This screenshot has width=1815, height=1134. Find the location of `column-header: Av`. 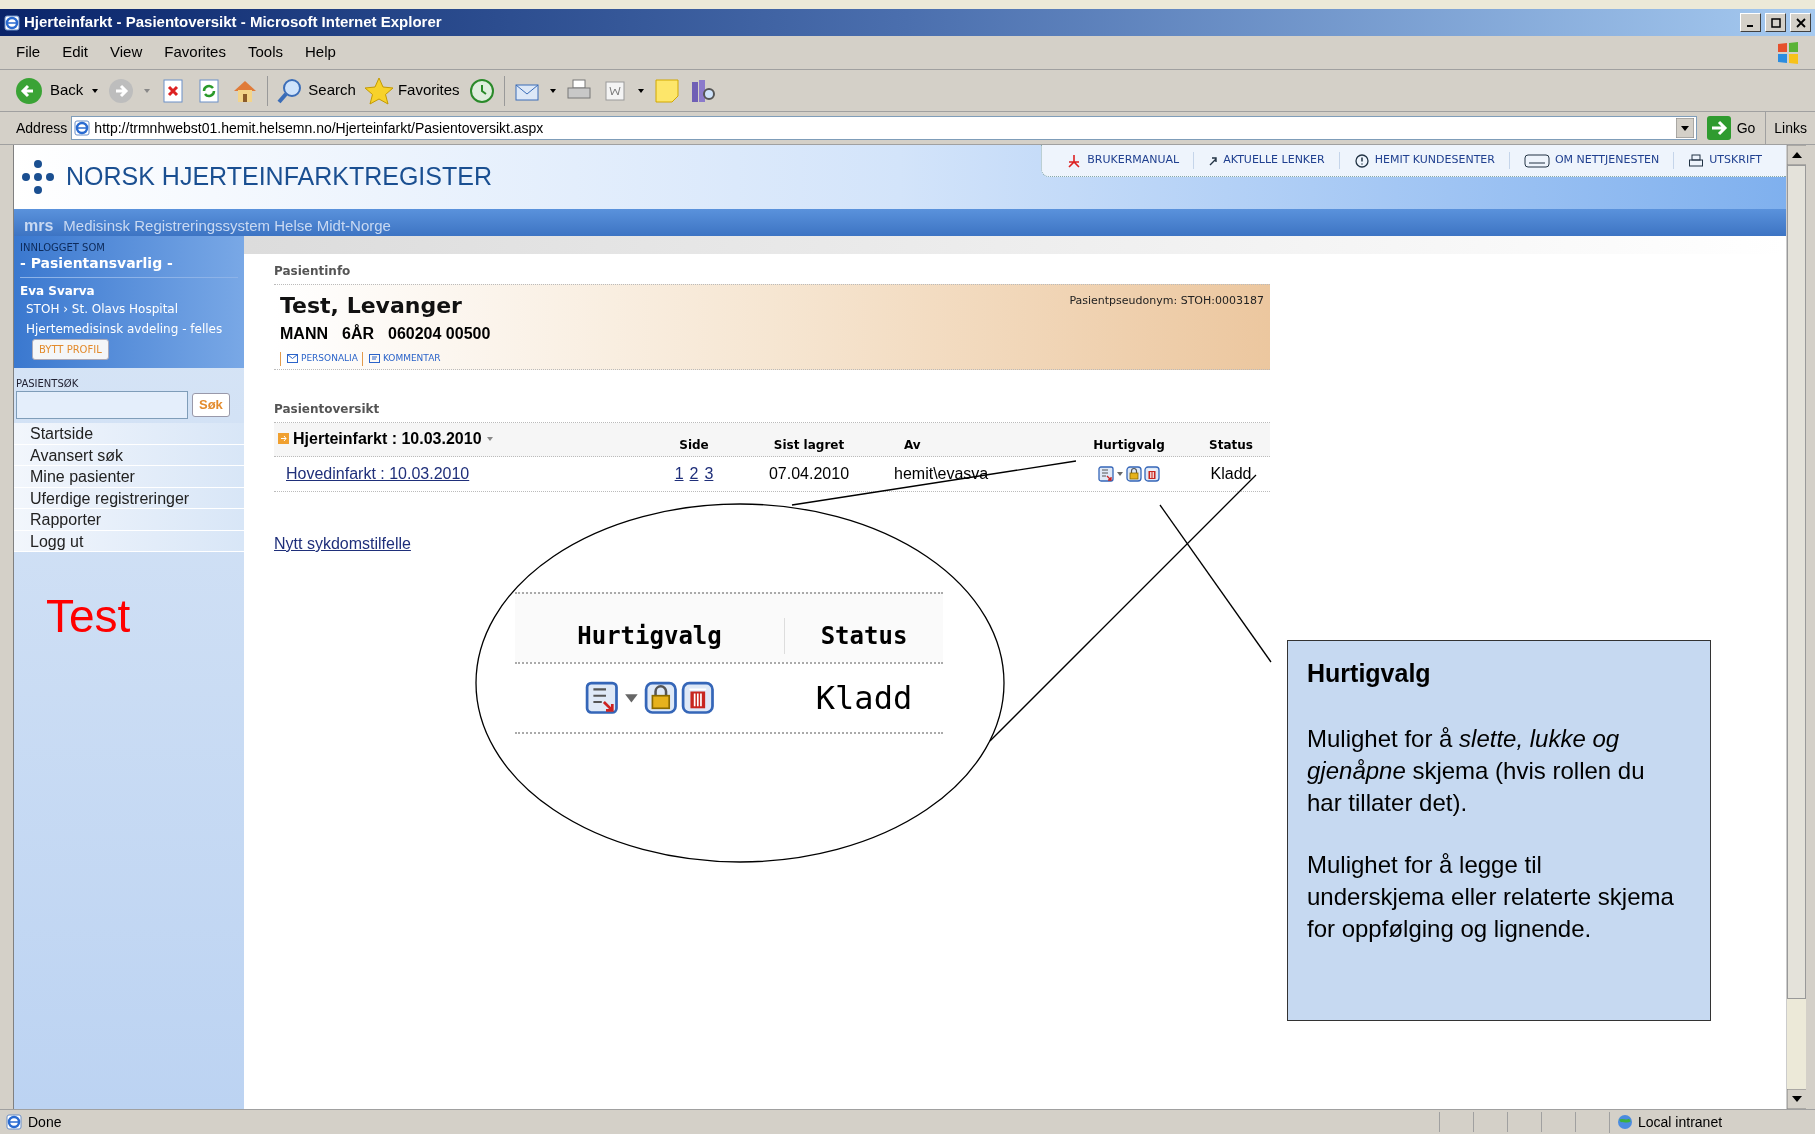

column-header: Av is located at coordinates (912, 445).